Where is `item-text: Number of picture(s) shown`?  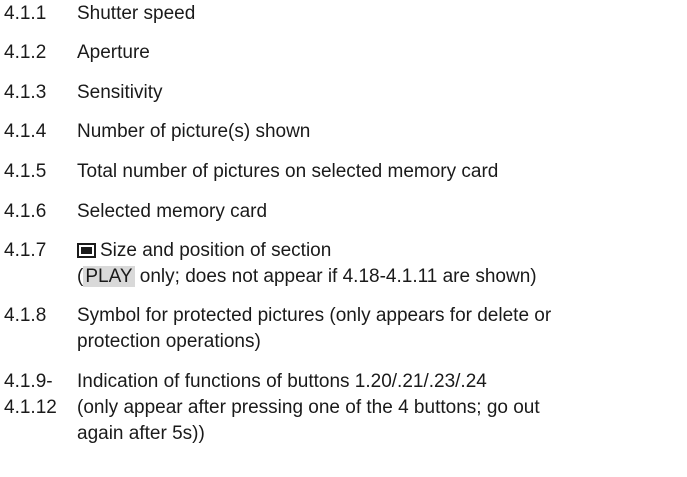
item-text: Number of picture(s) shown is located at coordinates (194, 131).